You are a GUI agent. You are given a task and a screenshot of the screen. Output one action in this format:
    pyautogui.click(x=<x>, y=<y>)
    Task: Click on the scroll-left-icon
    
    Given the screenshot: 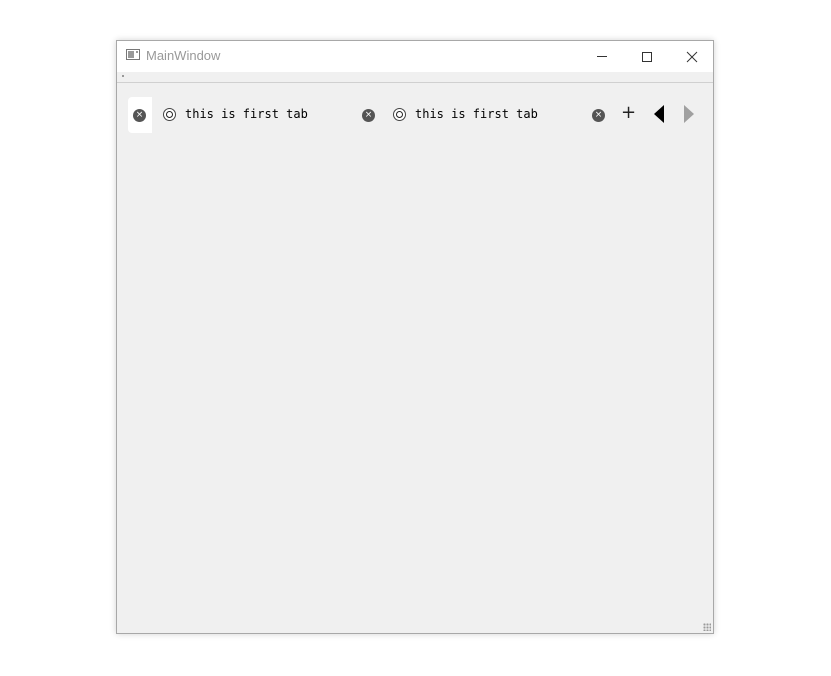 What is the action you would take?
    pyautogui.click(x=659, y=114)
    